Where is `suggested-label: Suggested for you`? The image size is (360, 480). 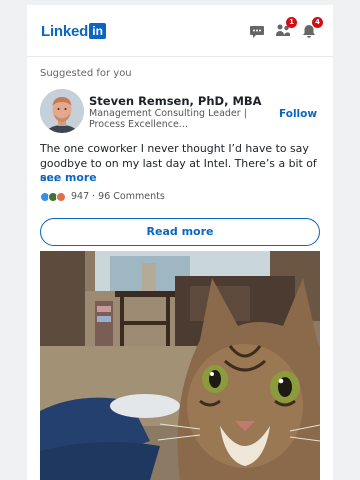 suggested-label: Suggested for you is located at coordinates (86, 73).